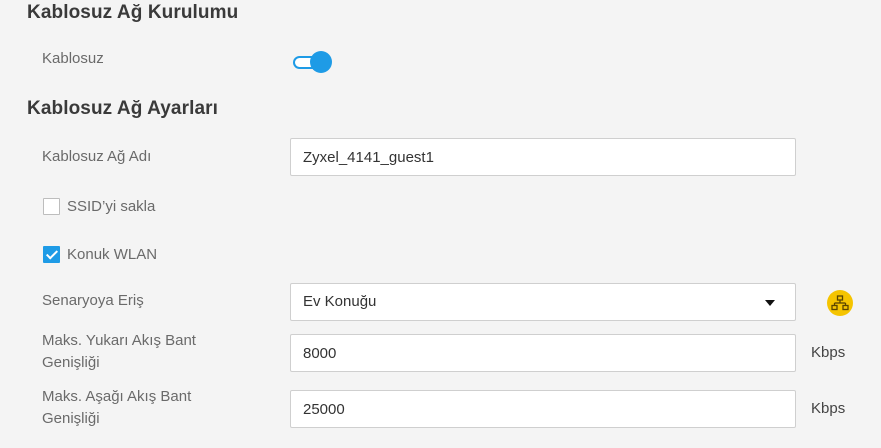 This screenshot has height=448, width=881. What do you see at coordinates (51, 254) in the screenshot?
I see `guest-wlan-checkbox` at bounding box center [51, 254].